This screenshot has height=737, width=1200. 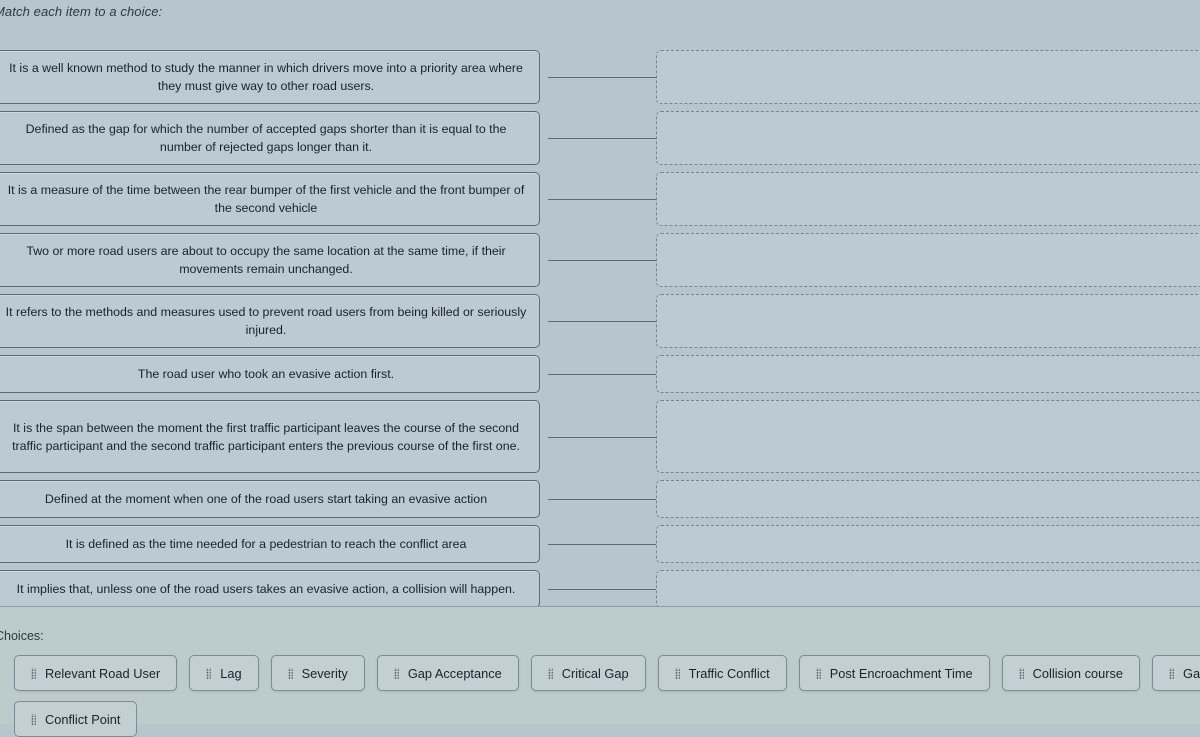 I want to click on choice-chip-5: Critical Gap, so click(x=588, y=673).